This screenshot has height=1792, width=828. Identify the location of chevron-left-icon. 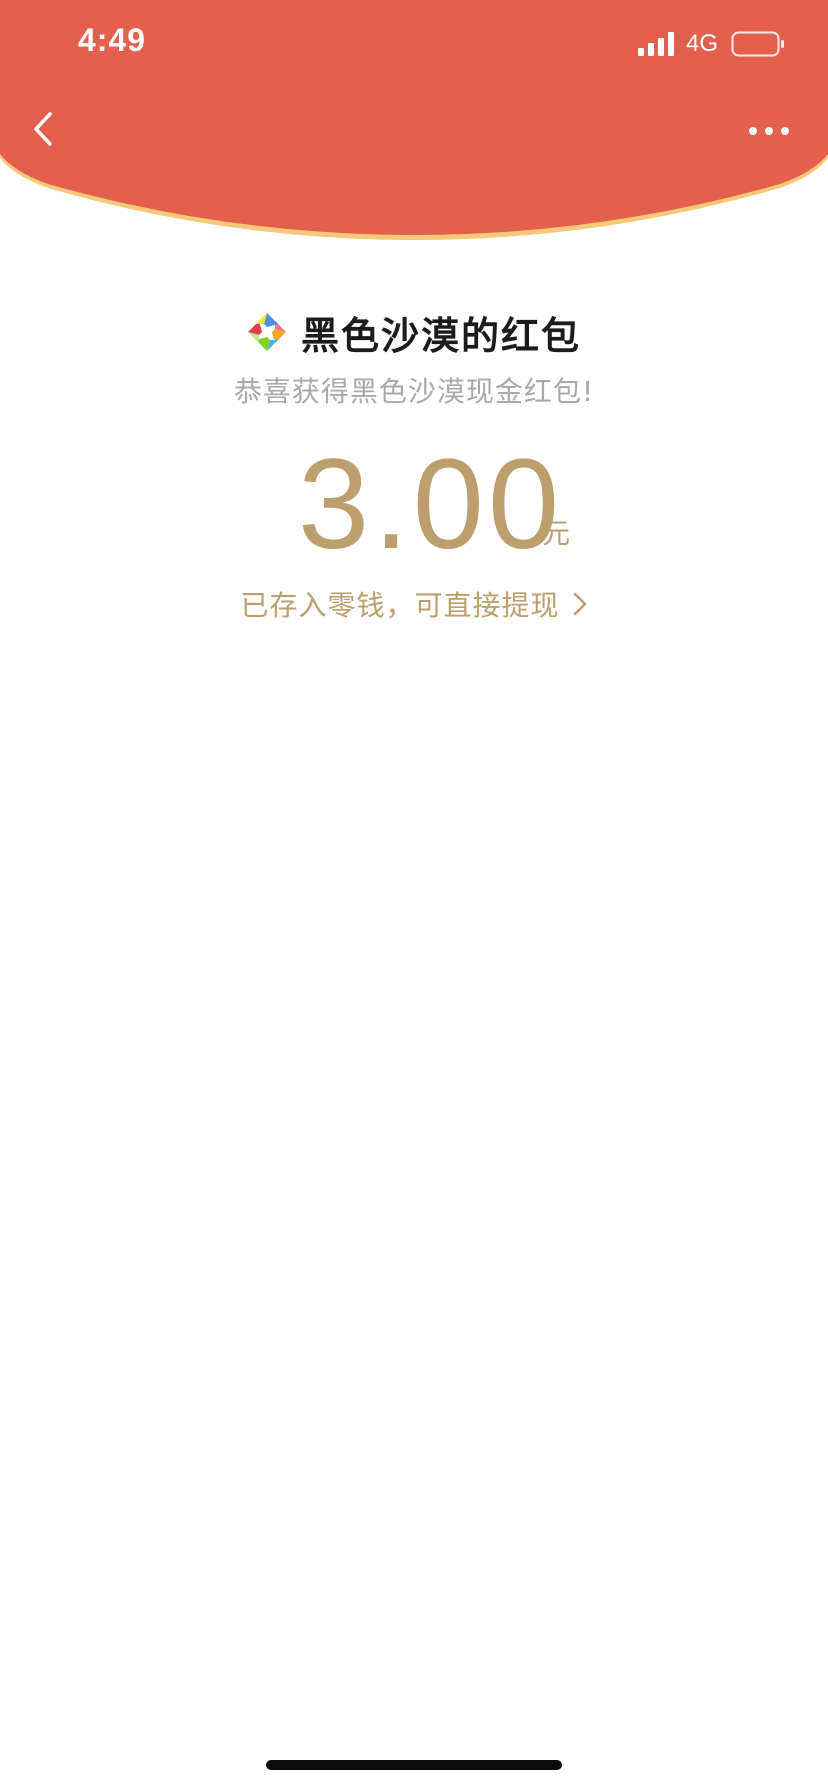
(43, 129).